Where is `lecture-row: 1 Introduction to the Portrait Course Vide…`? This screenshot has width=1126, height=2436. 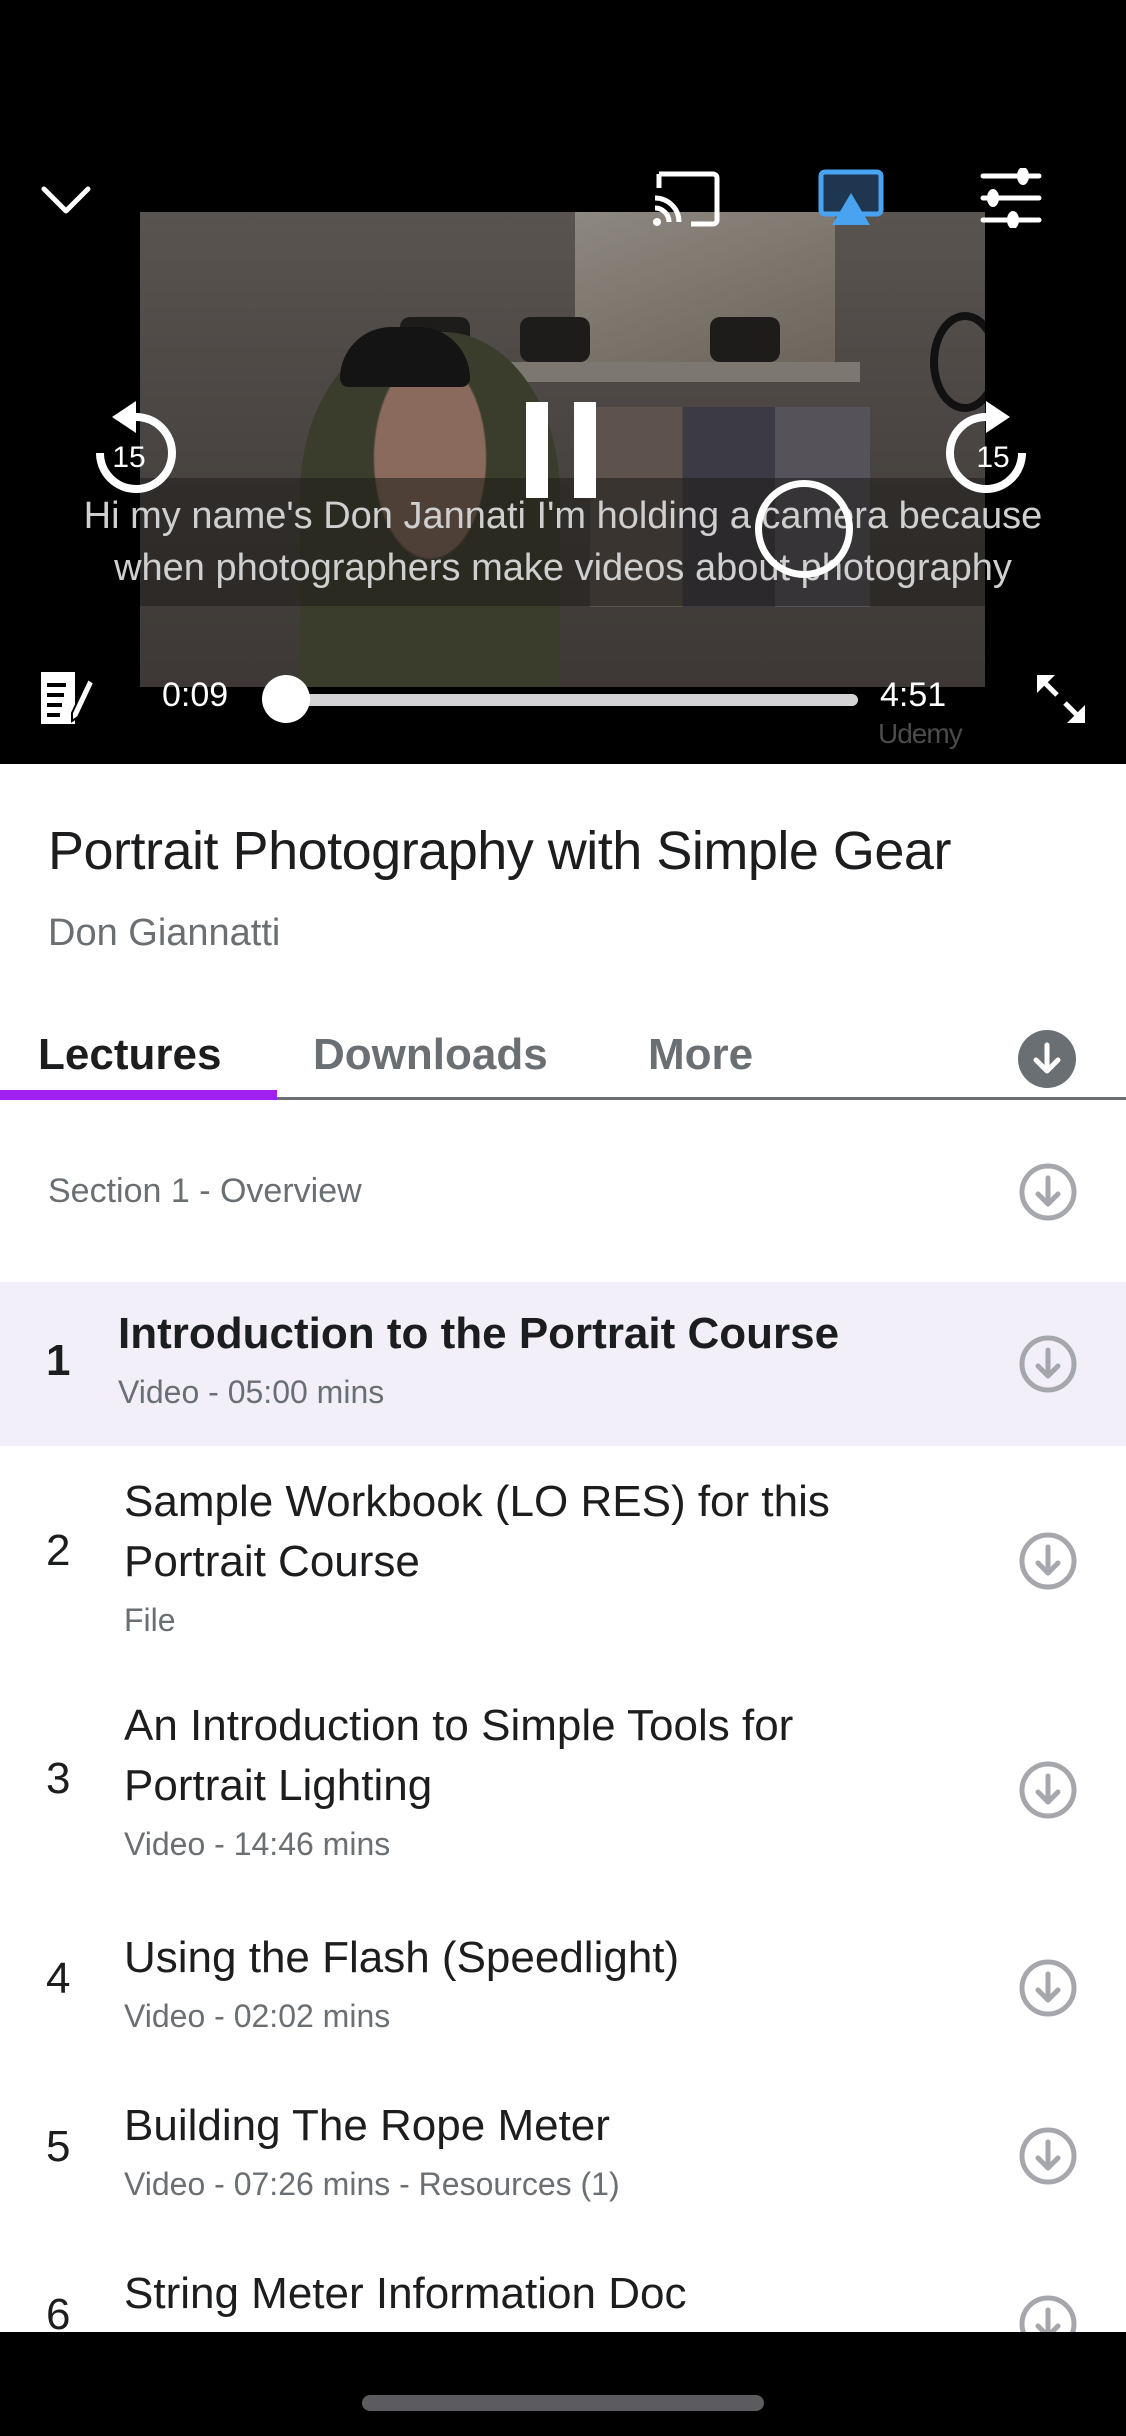
lecture-row: 1 Introduction to the Portrait Course Vide… is located at coordinates (563, 1364).